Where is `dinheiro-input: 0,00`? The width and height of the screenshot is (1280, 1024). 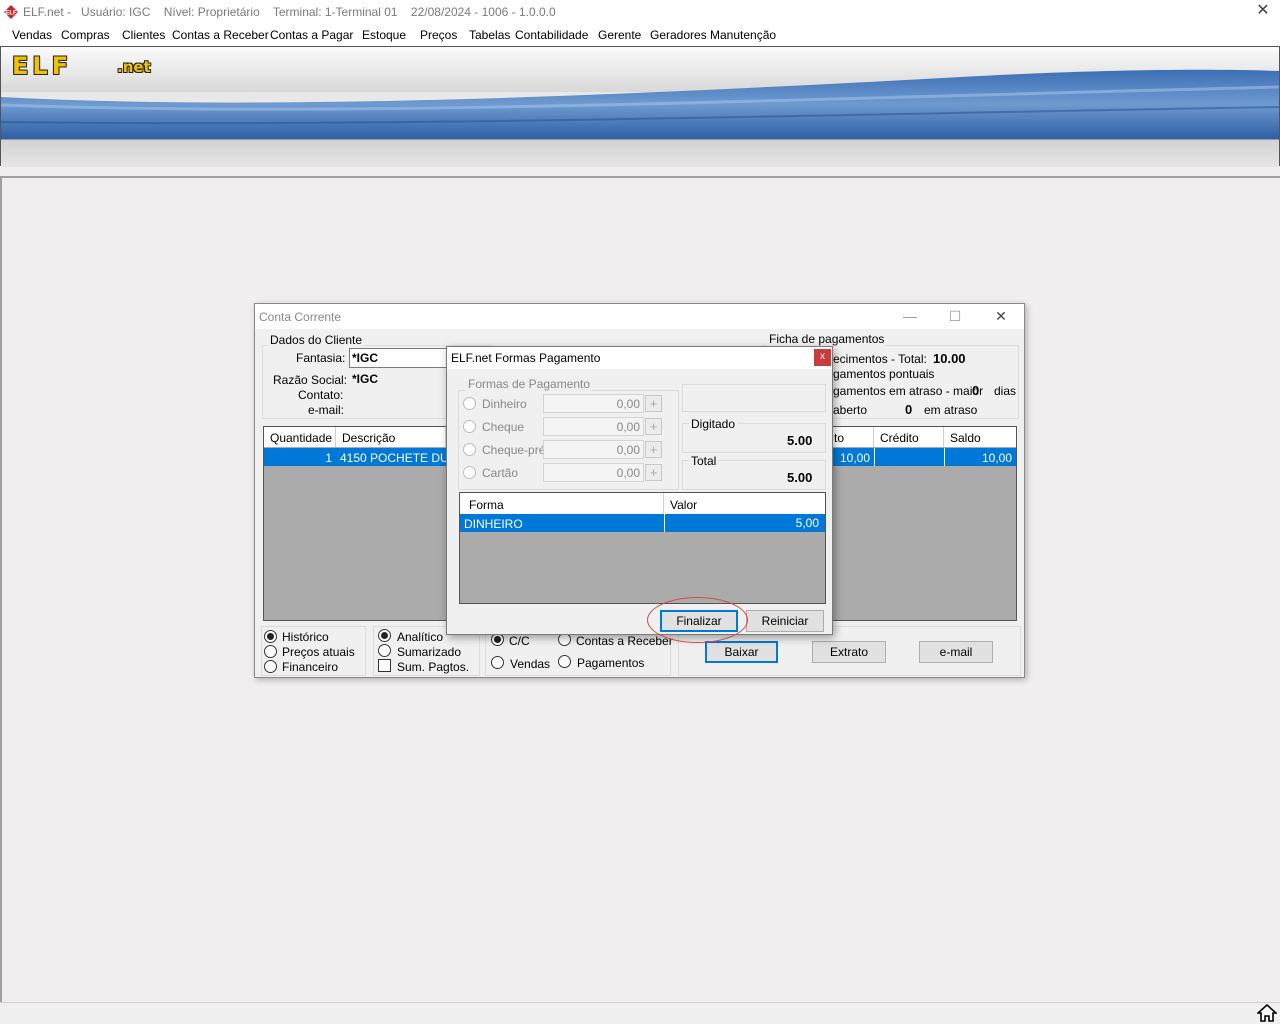 dinheiro-input: 0,00 is located at coordinates (593, 403).